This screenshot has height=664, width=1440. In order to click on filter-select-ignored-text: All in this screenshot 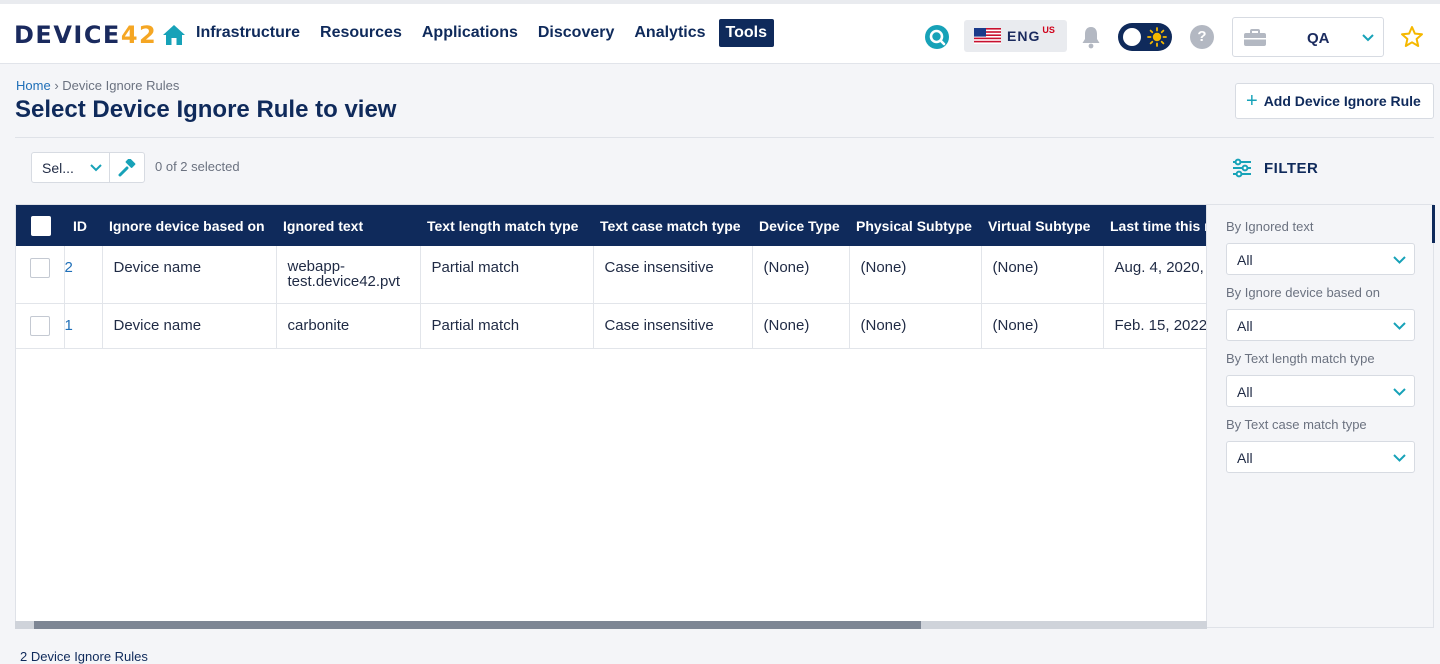, I will do `click(1320, 259)`.